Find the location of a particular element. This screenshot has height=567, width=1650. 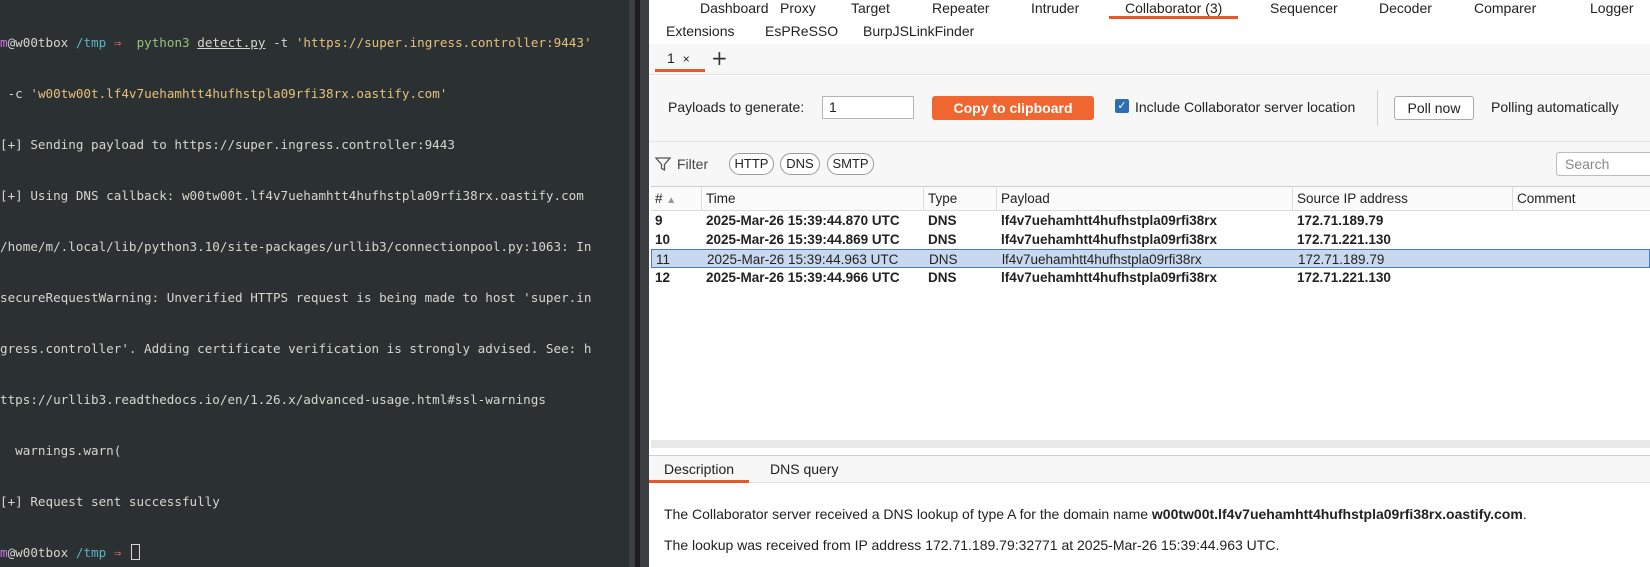

col-number-label: # is located at coordinates (659, 198).